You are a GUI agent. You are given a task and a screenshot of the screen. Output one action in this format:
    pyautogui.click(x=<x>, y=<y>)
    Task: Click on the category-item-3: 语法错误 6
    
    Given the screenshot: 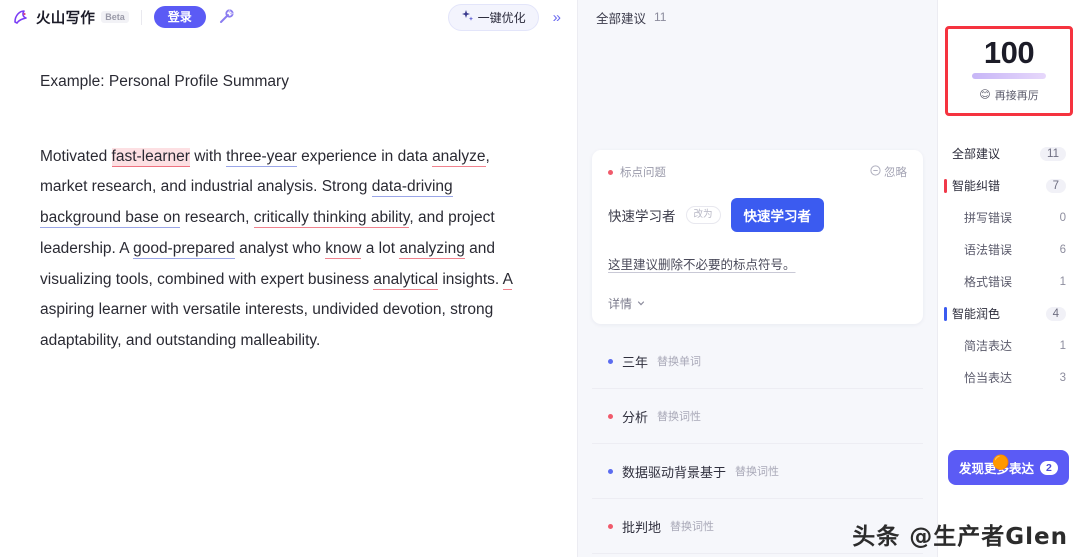 What is the action you would take?
    pyautogui.click(x=1009, y=250)
    